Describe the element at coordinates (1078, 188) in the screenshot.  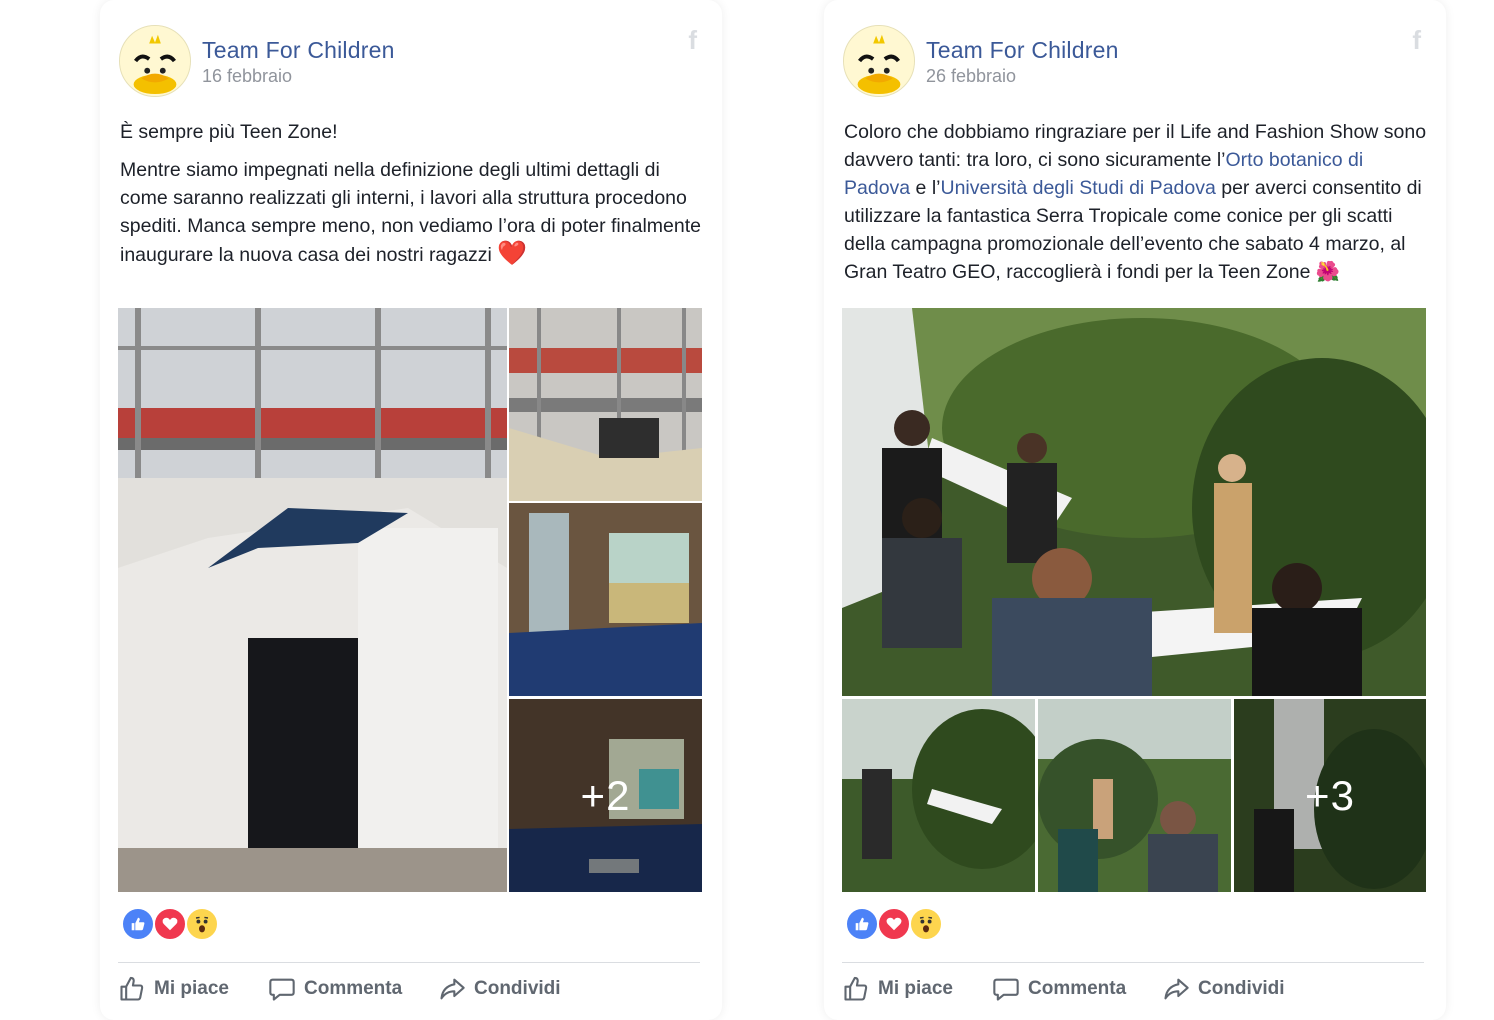
I see `link-universita-padova: Università degli Studi di Padova` at that location.